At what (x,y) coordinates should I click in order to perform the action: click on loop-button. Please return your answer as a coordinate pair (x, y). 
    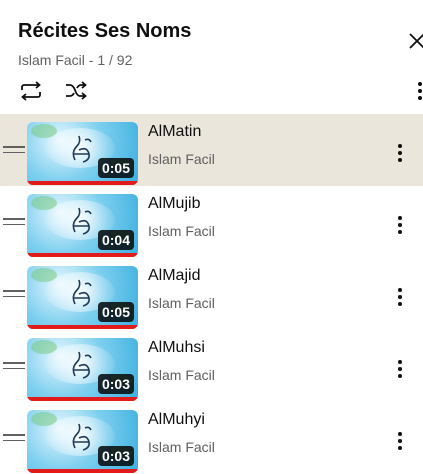
    Looking at the image, I should click on (31, 91).